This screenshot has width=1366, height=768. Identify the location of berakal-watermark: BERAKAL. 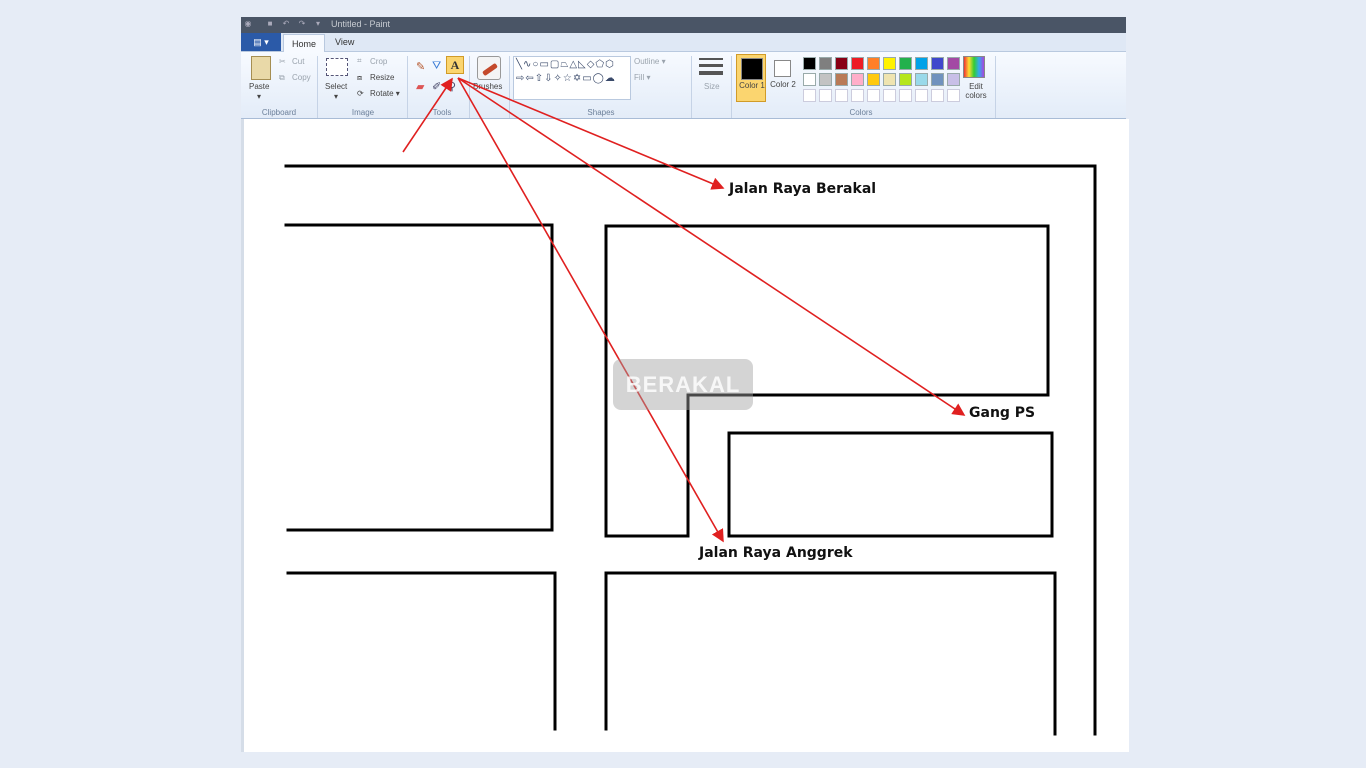
(683, 384).